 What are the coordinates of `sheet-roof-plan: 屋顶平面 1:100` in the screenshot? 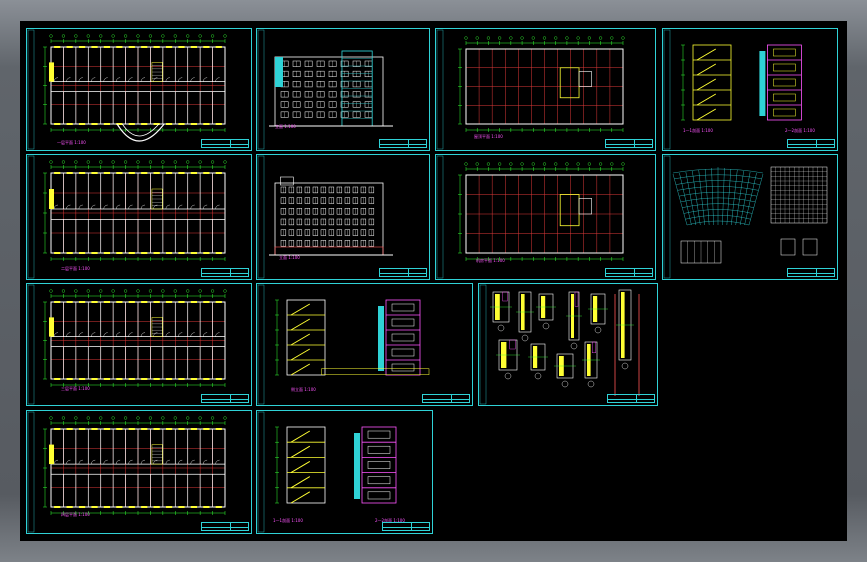 It's located at (545, 89).